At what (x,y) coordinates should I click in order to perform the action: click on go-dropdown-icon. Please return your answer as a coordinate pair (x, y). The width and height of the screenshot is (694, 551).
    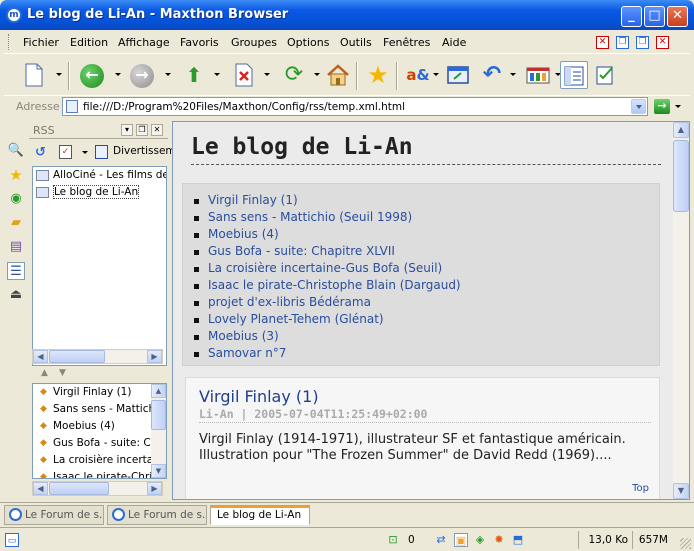
    Looking at the image, I should click on (678, 106).